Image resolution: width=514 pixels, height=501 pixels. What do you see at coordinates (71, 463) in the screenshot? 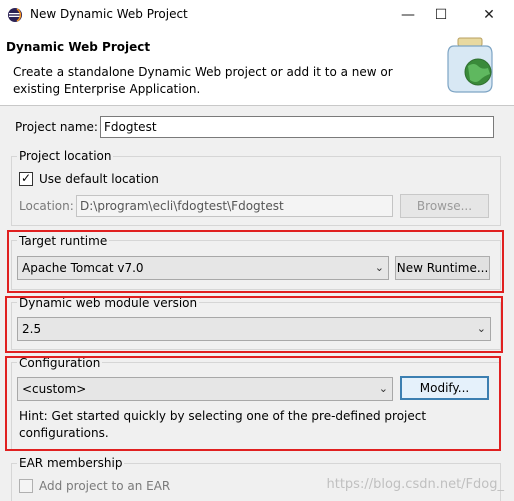
I see `ear-membership-title: EAR membership` at bounding box center [71, 463].